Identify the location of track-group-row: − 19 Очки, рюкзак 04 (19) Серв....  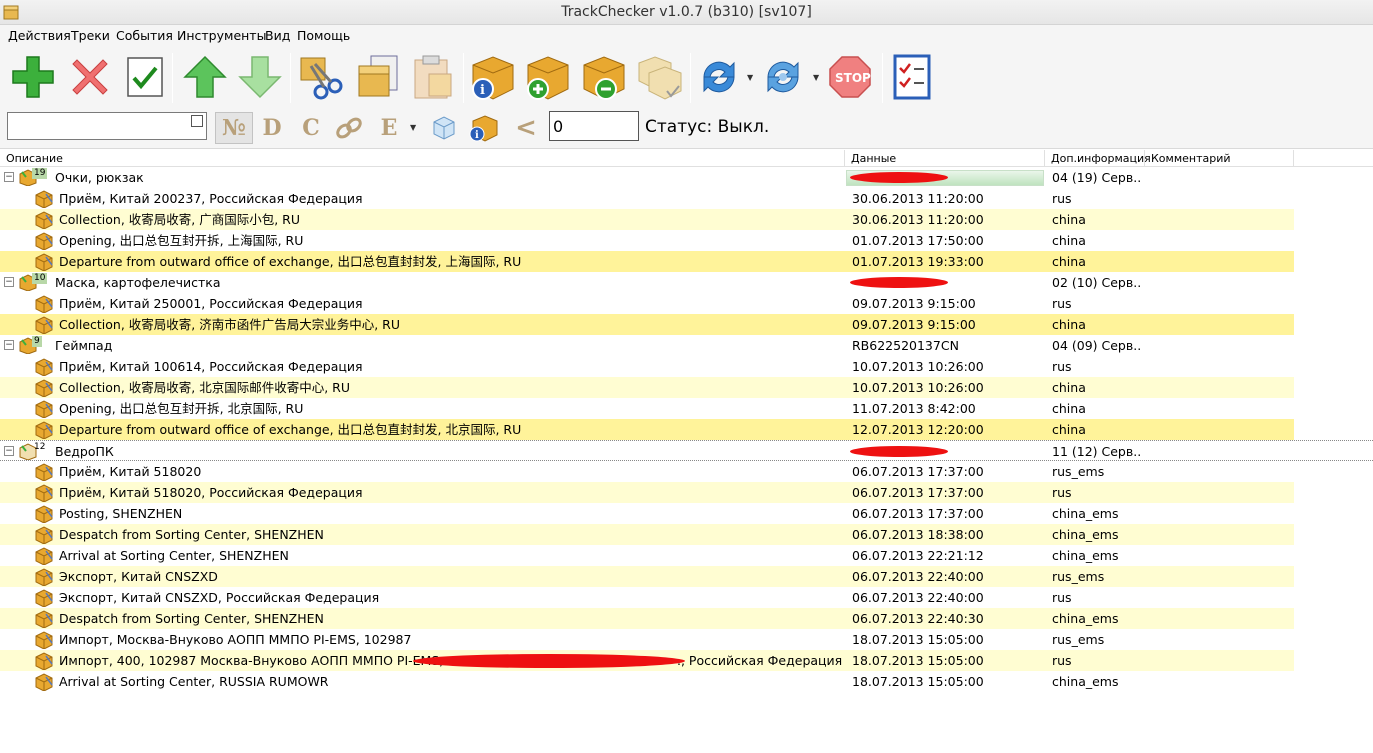
(647, 177).